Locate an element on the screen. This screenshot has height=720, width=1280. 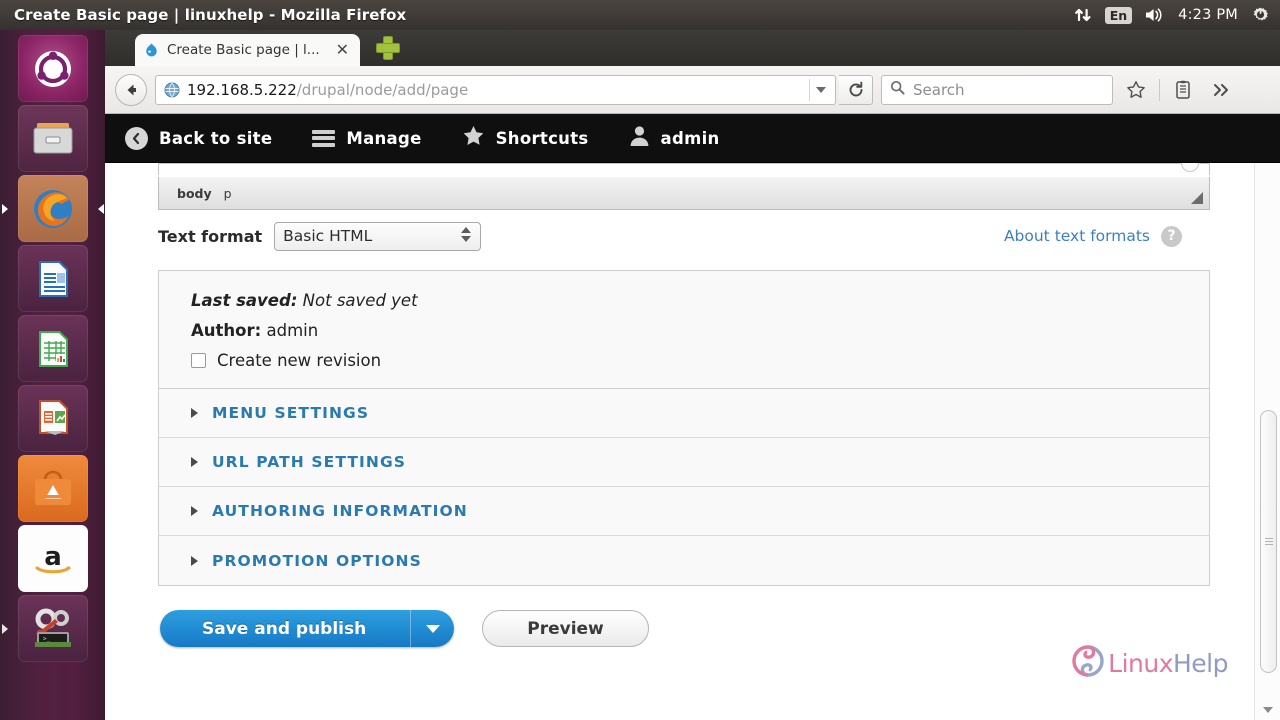
text-format-value: Basic HTML is located at coordinates (328, 236).